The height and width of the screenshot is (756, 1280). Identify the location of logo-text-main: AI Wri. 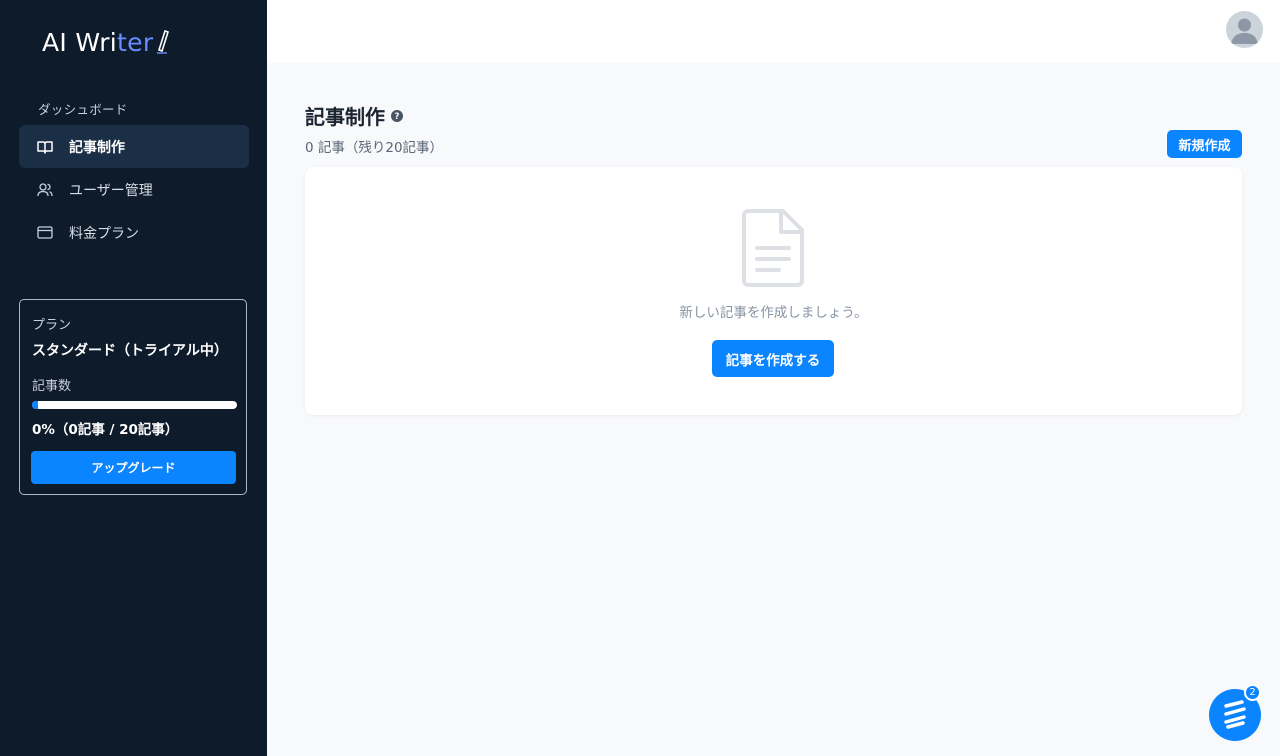
(80, 42).